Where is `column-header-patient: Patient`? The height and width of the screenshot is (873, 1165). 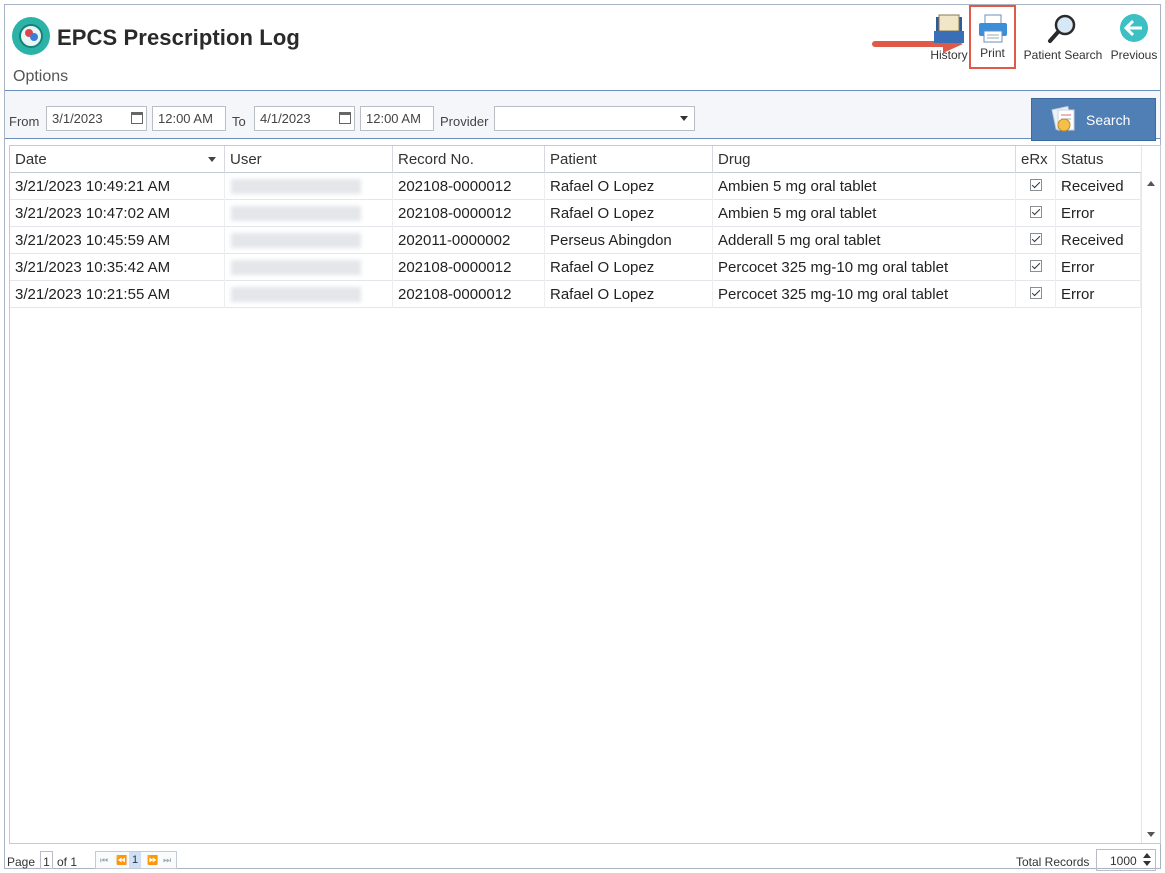
column-header-patient: Patient is located at coordinates (629, 159).